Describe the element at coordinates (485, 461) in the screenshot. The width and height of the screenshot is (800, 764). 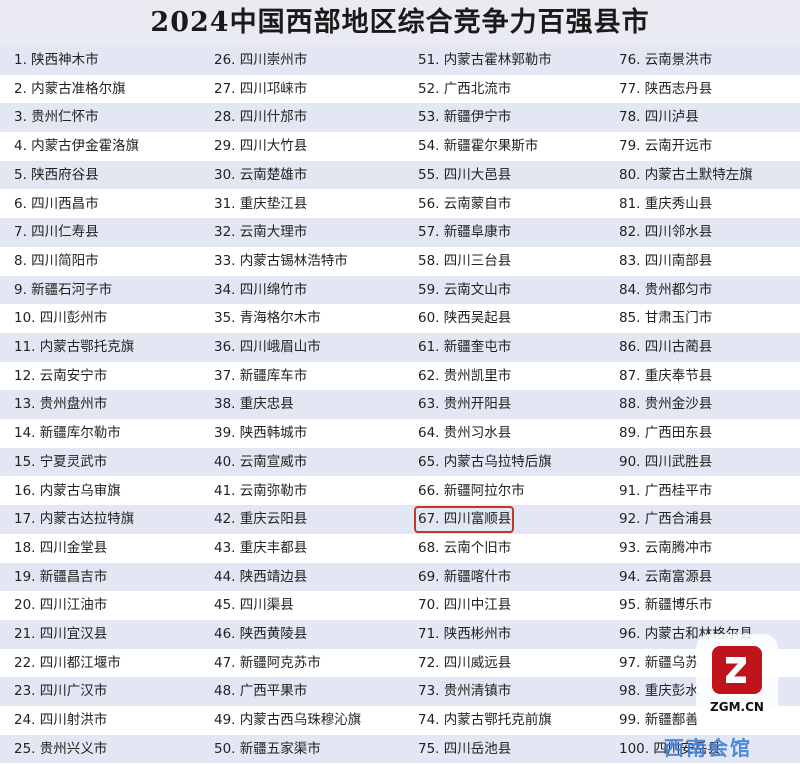
I see `table-cell: 65. 内蒙古乌拉特后旗` at that location.